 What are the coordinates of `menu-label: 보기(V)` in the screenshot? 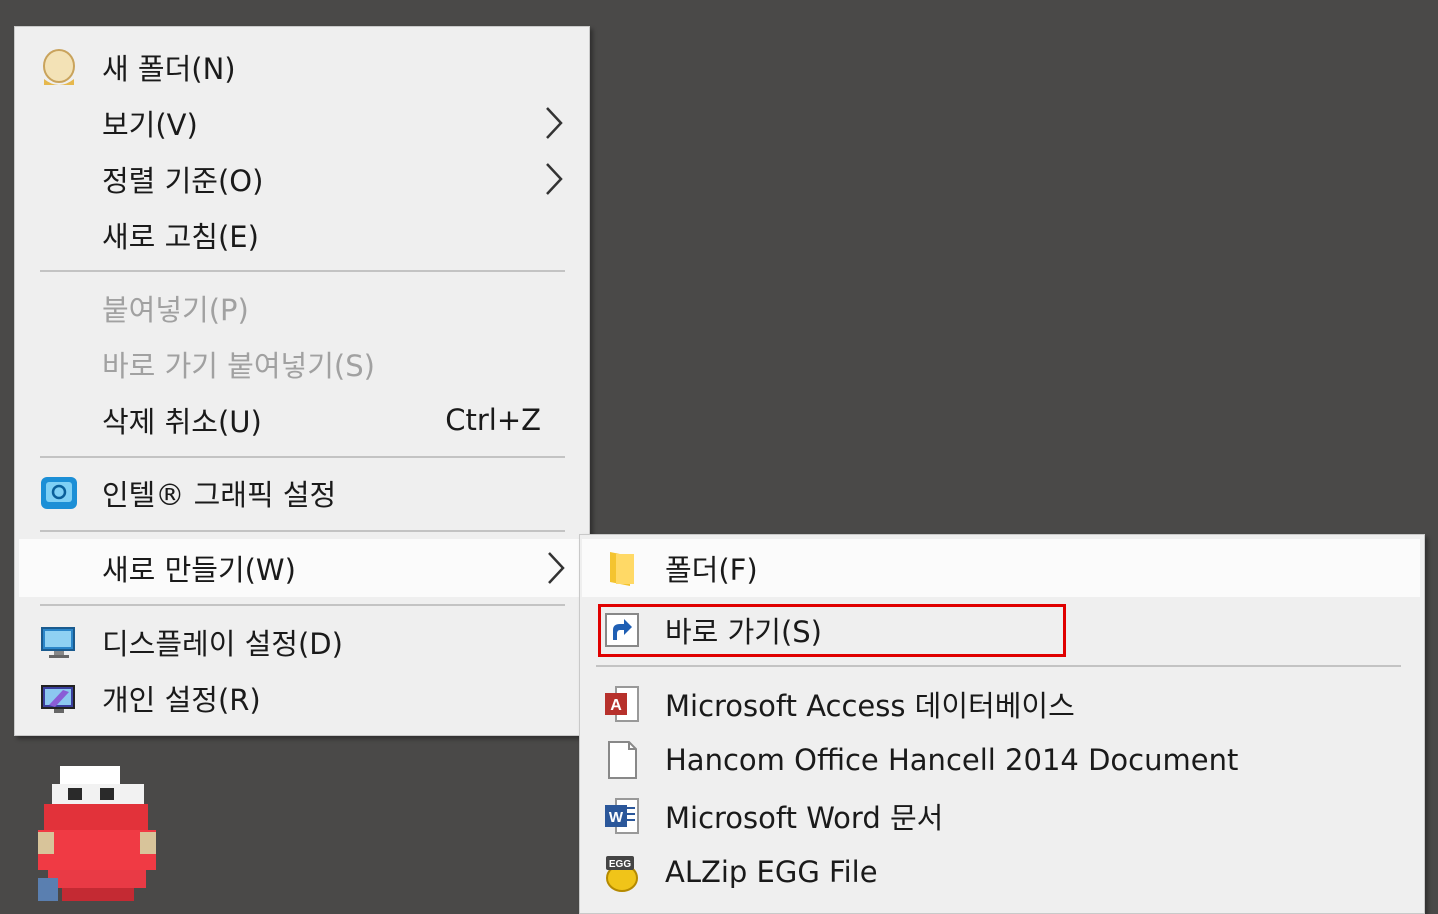 It's located at (150, 125).